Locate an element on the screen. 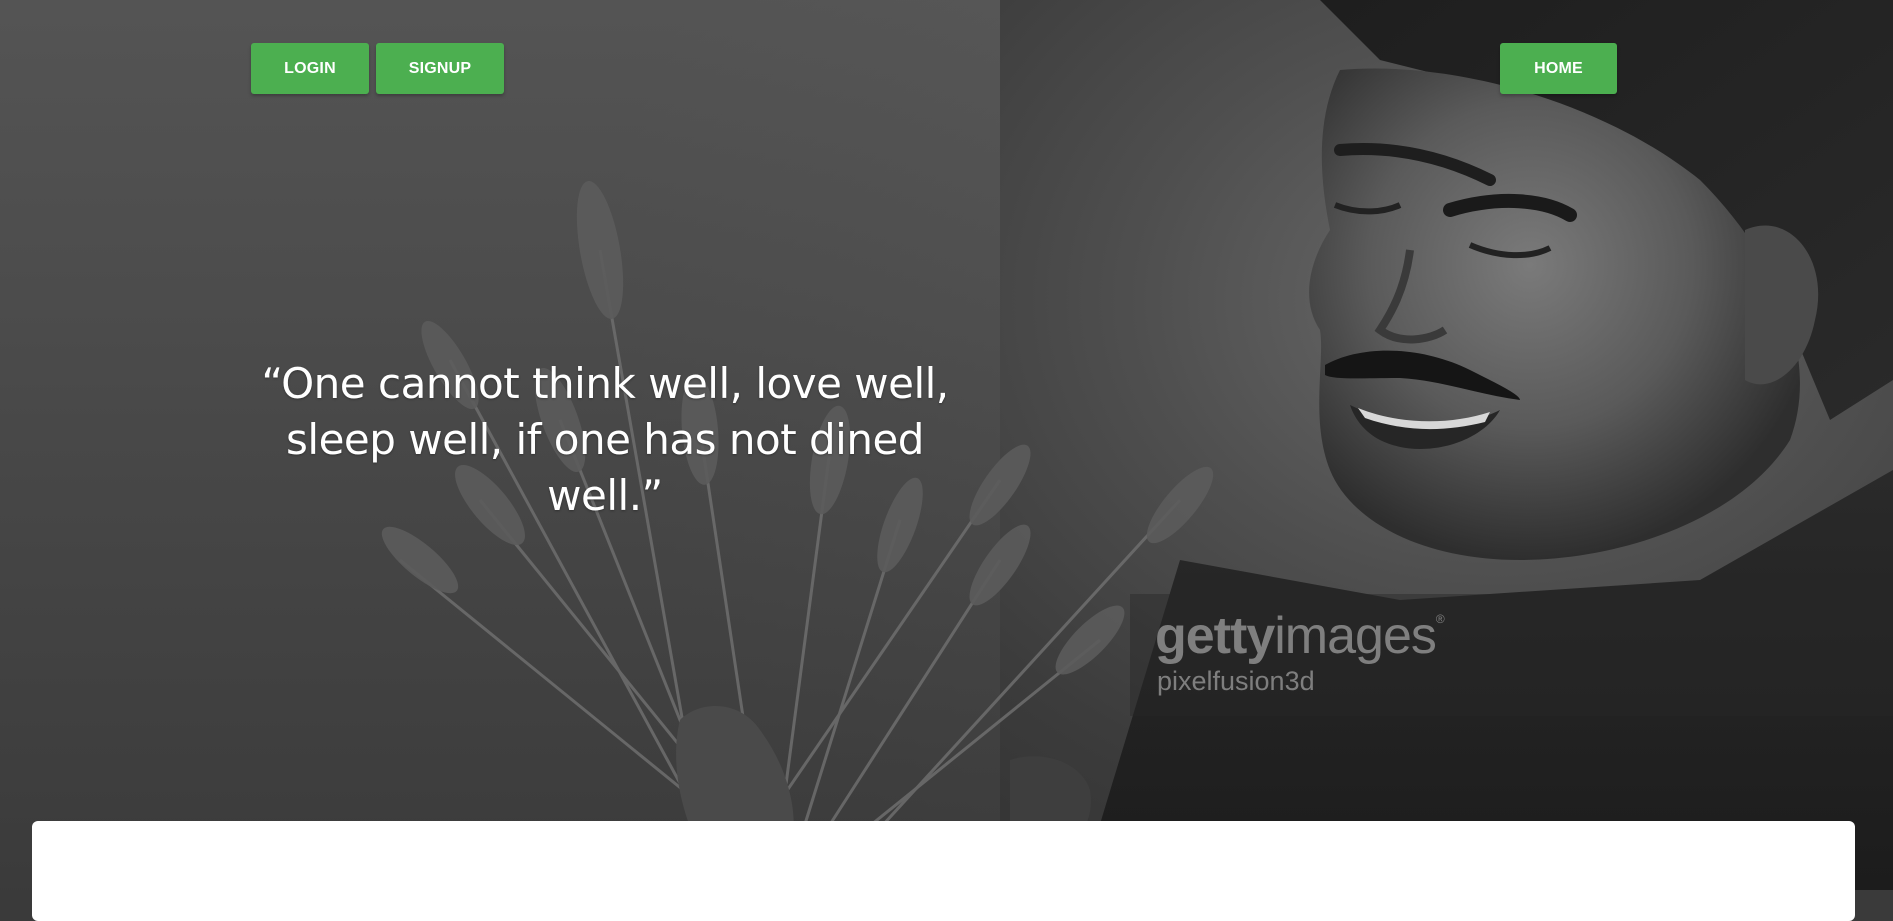 Image resolution: width=1893 pixels, height=921 pixels. watermark-brand-light: images is located at coordinates (1355, 636).